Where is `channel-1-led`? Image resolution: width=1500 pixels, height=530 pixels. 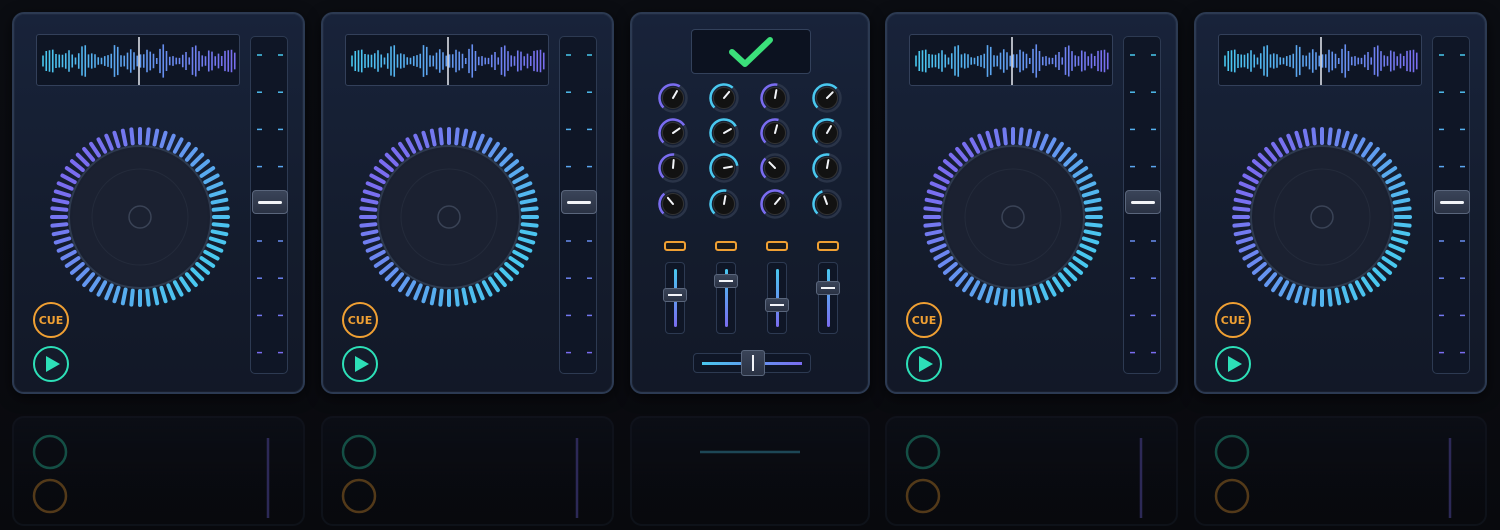
channel-1-led is located at coordinates (675, 246).